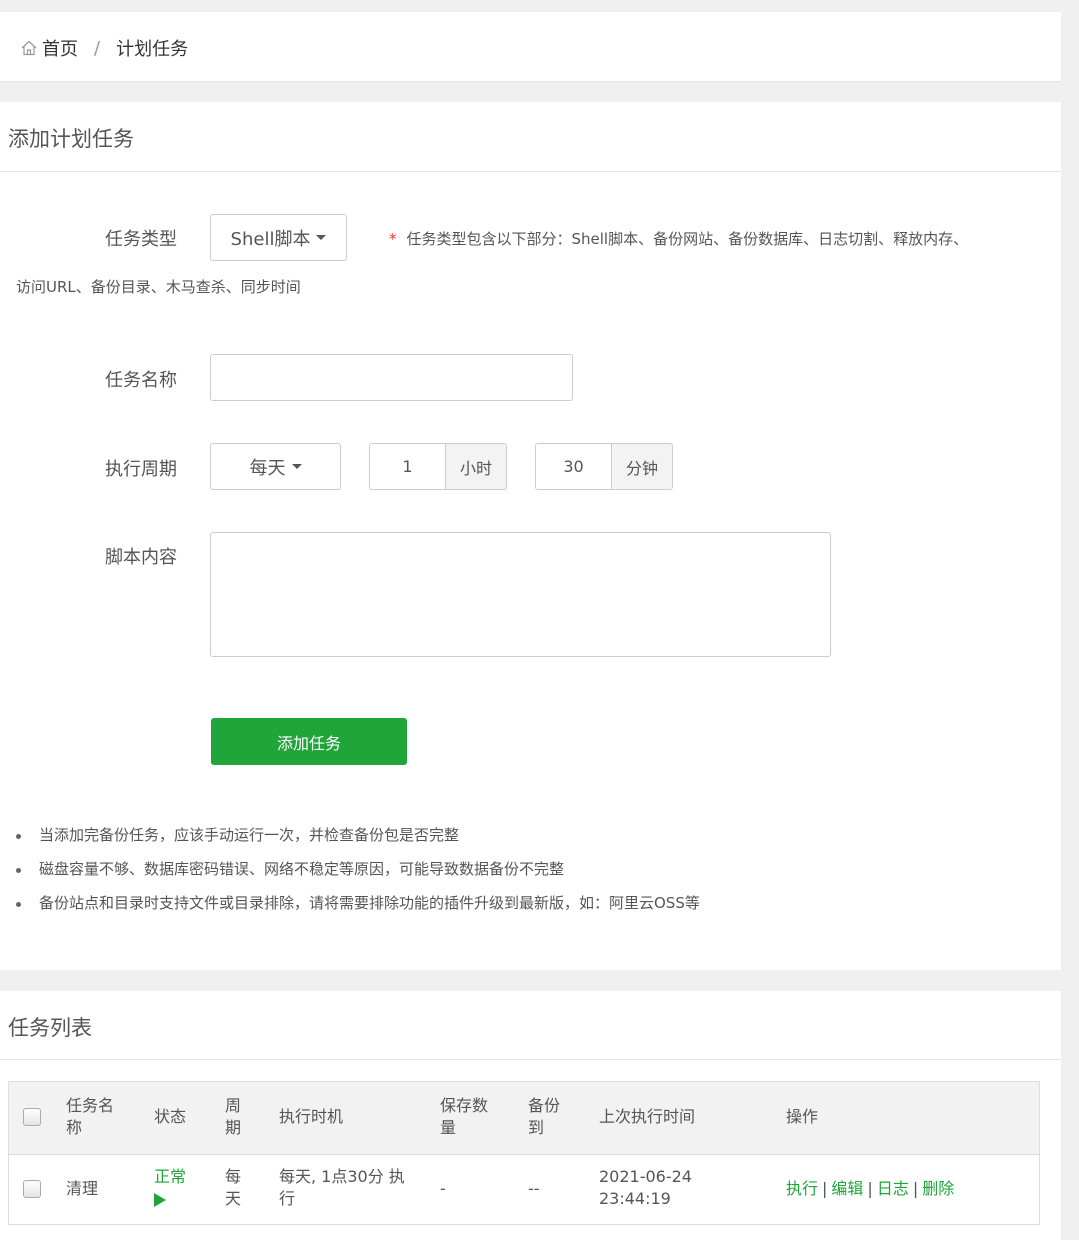 The width and height of the screenshot is (1079, 1240). I want to click on log-link: 日志, so click(893, 1188).